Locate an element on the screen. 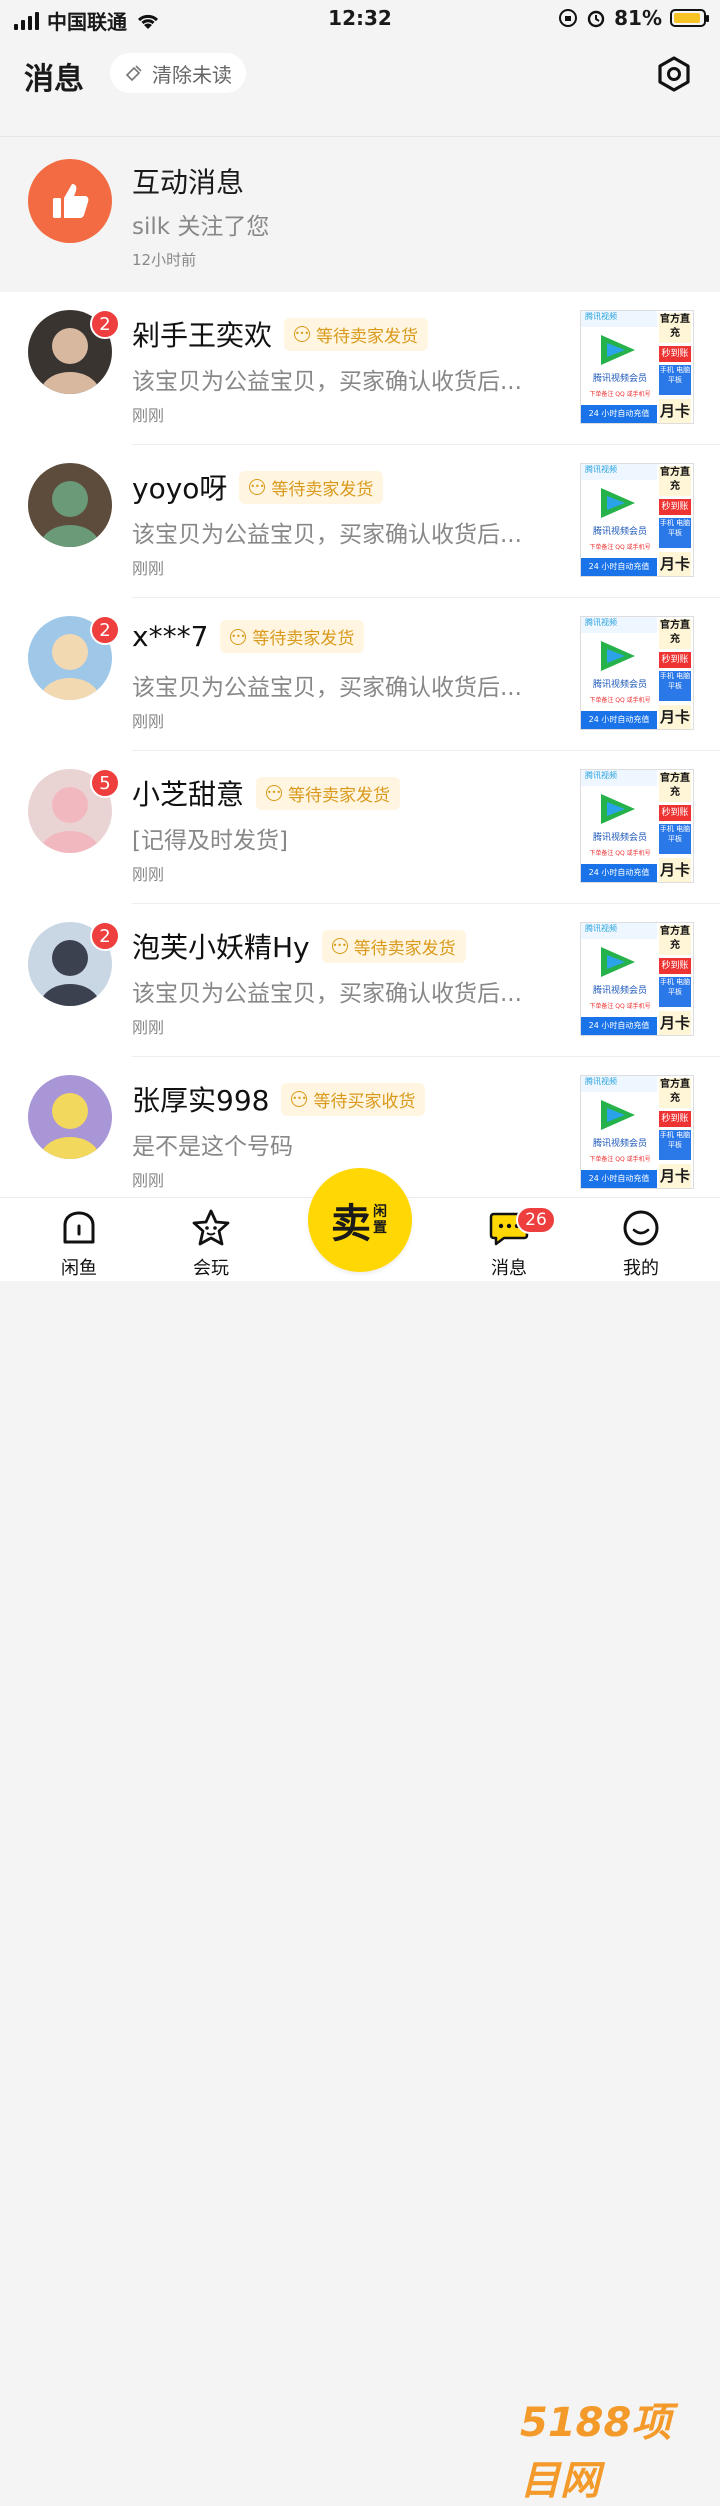 The width and height of the screenshot is (720, 2506). broom-icon is located at coordinates (133, 73).